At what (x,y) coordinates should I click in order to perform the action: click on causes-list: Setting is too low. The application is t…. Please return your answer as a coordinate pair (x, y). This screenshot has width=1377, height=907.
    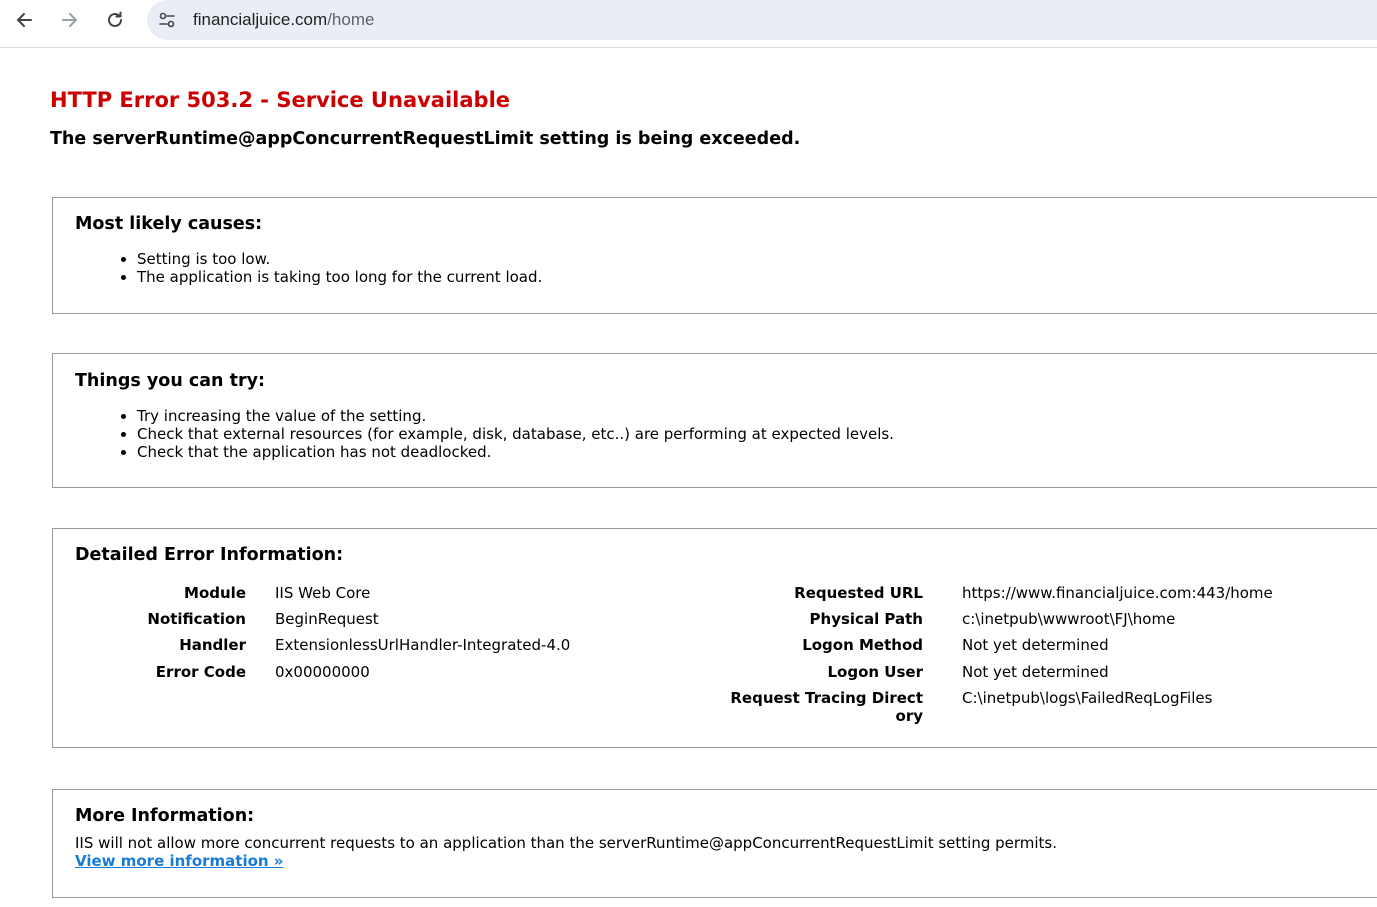
    Looking at the image, I should click on (328, 268).